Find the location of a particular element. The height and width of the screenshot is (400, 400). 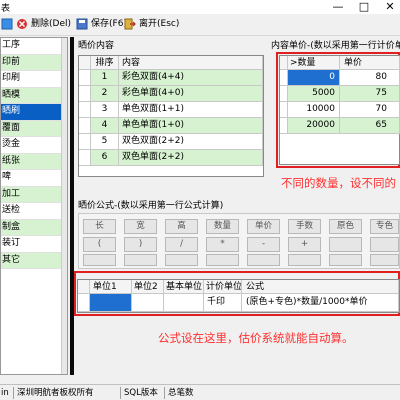

exit-button: 离开(Esc) is located at coordinates (151, 24).